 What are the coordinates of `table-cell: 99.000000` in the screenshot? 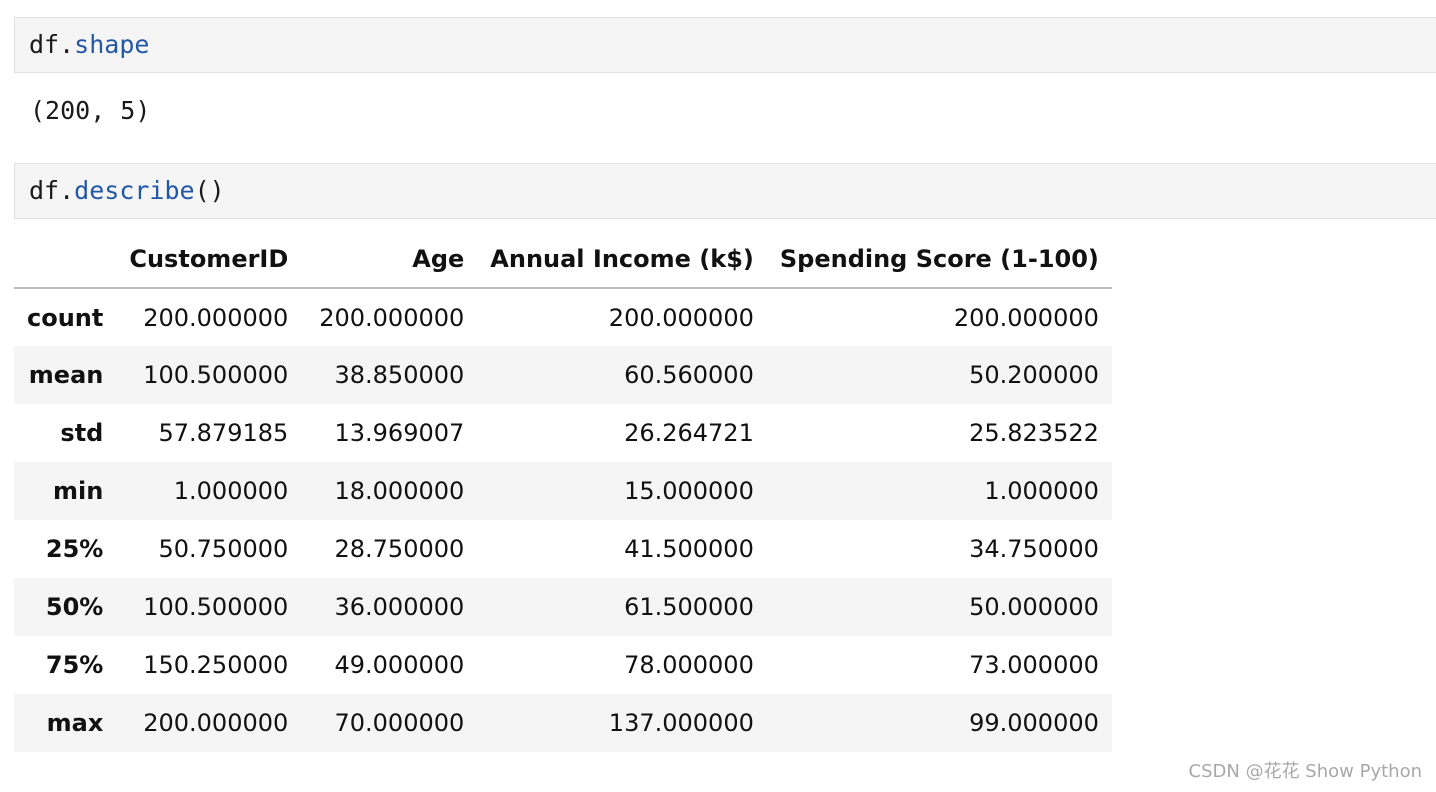 It's located at (1034, 723).